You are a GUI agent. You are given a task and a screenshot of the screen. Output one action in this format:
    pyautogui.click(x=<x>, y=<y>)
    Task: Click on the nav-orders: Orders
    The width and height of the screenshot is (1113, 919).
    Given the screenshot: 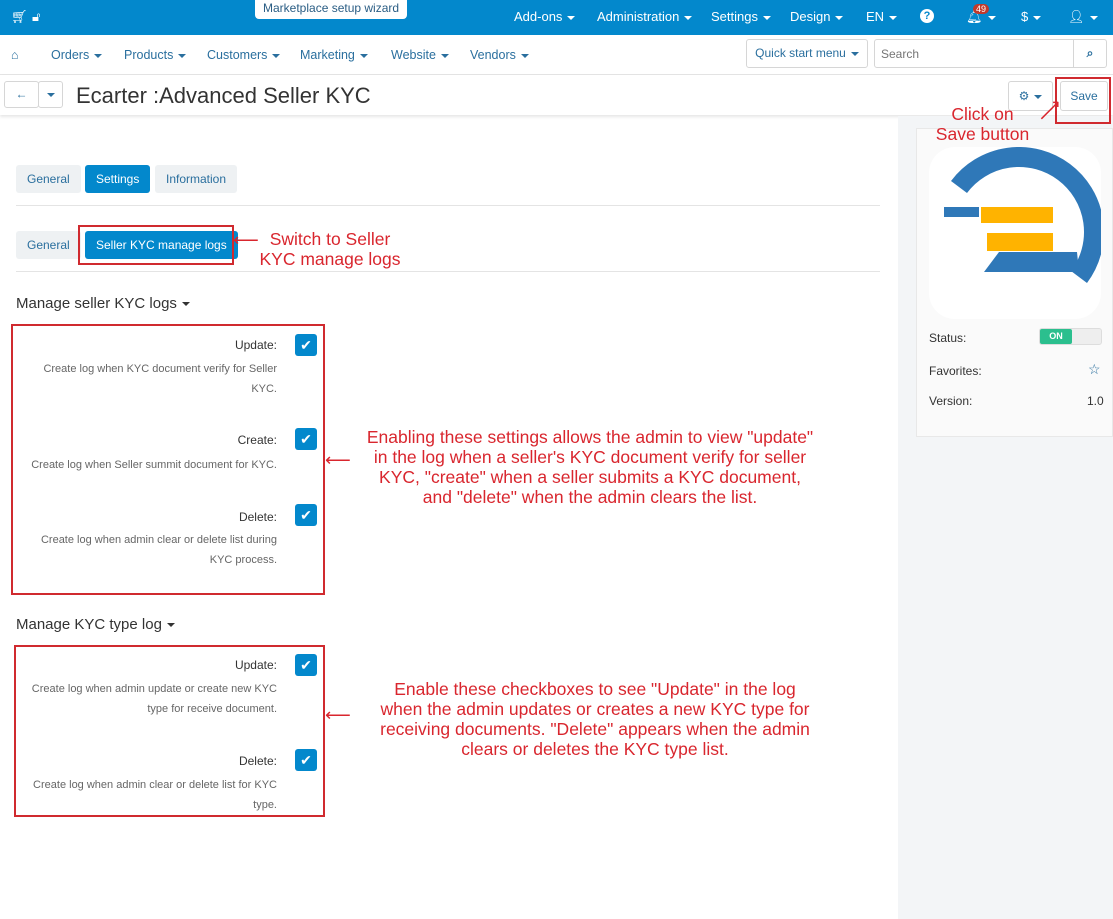 What is the action you would take?
    pyautogui.click(x=77, y=55)
    